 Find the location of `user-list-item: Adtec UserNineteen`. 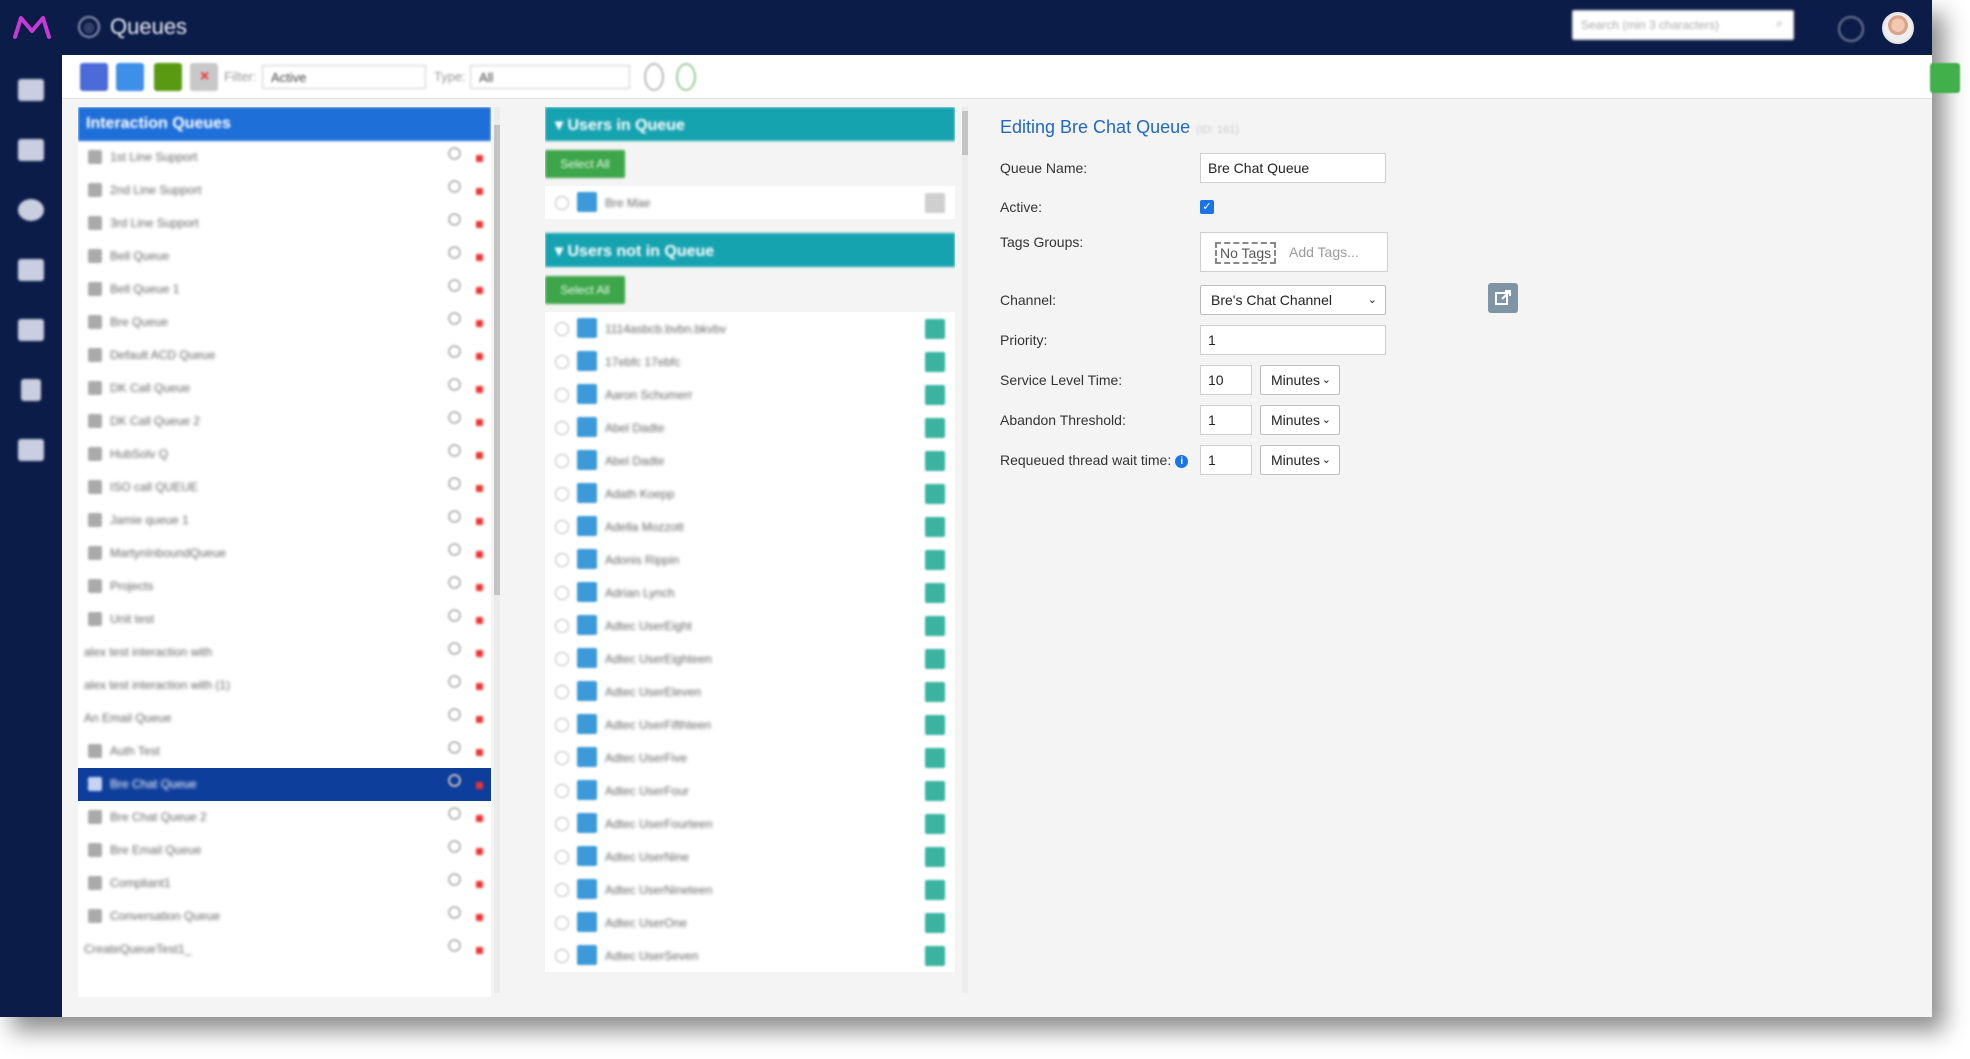

user-list-item: Adtec UserNineteen is located at coordinates (750, 889).